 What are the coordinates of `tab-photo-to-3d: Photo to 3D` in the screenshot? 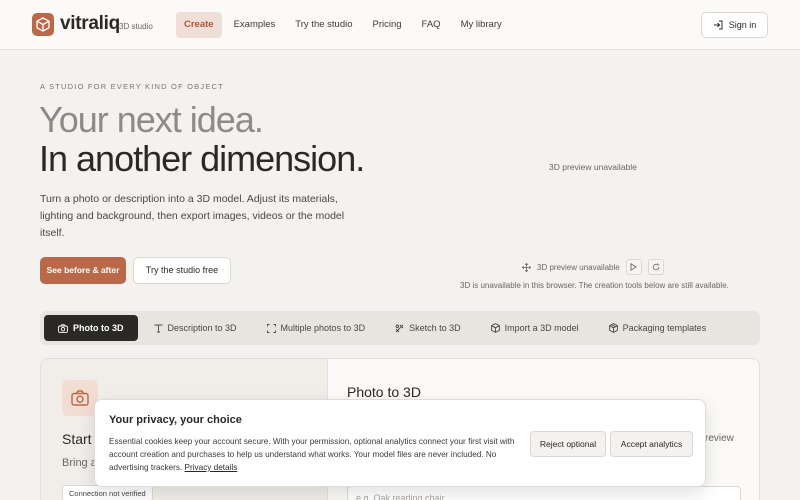 It's located at (91, 328).